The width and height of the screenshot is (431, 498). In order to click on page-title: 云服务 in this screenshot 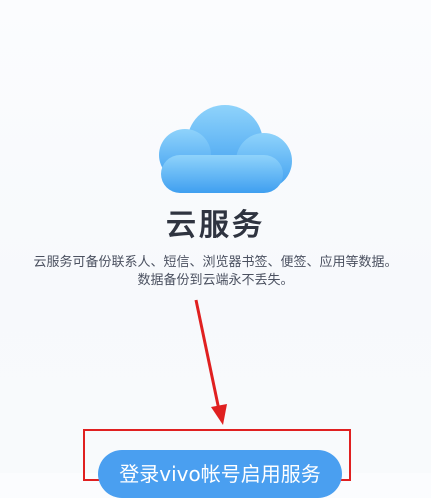, I will do `click(215, 225)`.